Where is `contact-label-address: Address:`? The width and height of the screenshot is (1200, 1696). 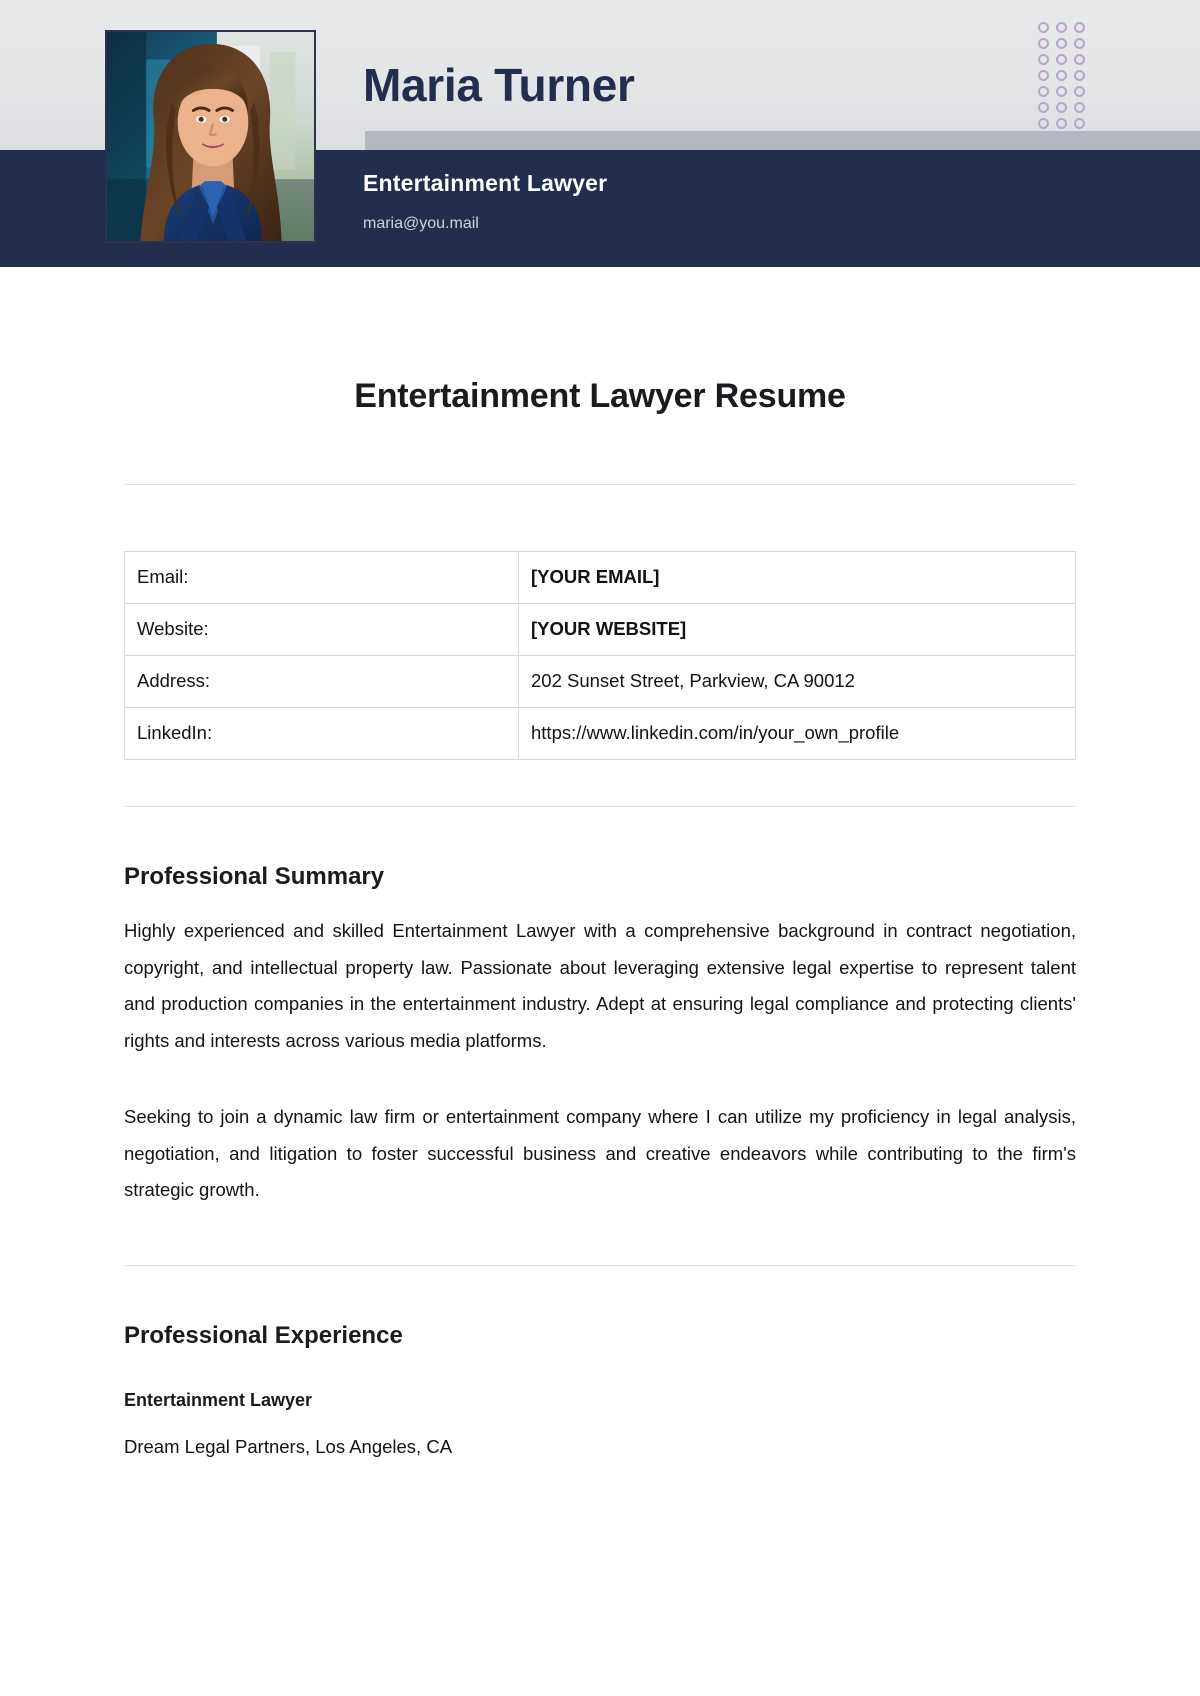 contact-label-address: Address: is located at coordinates (321, 681).